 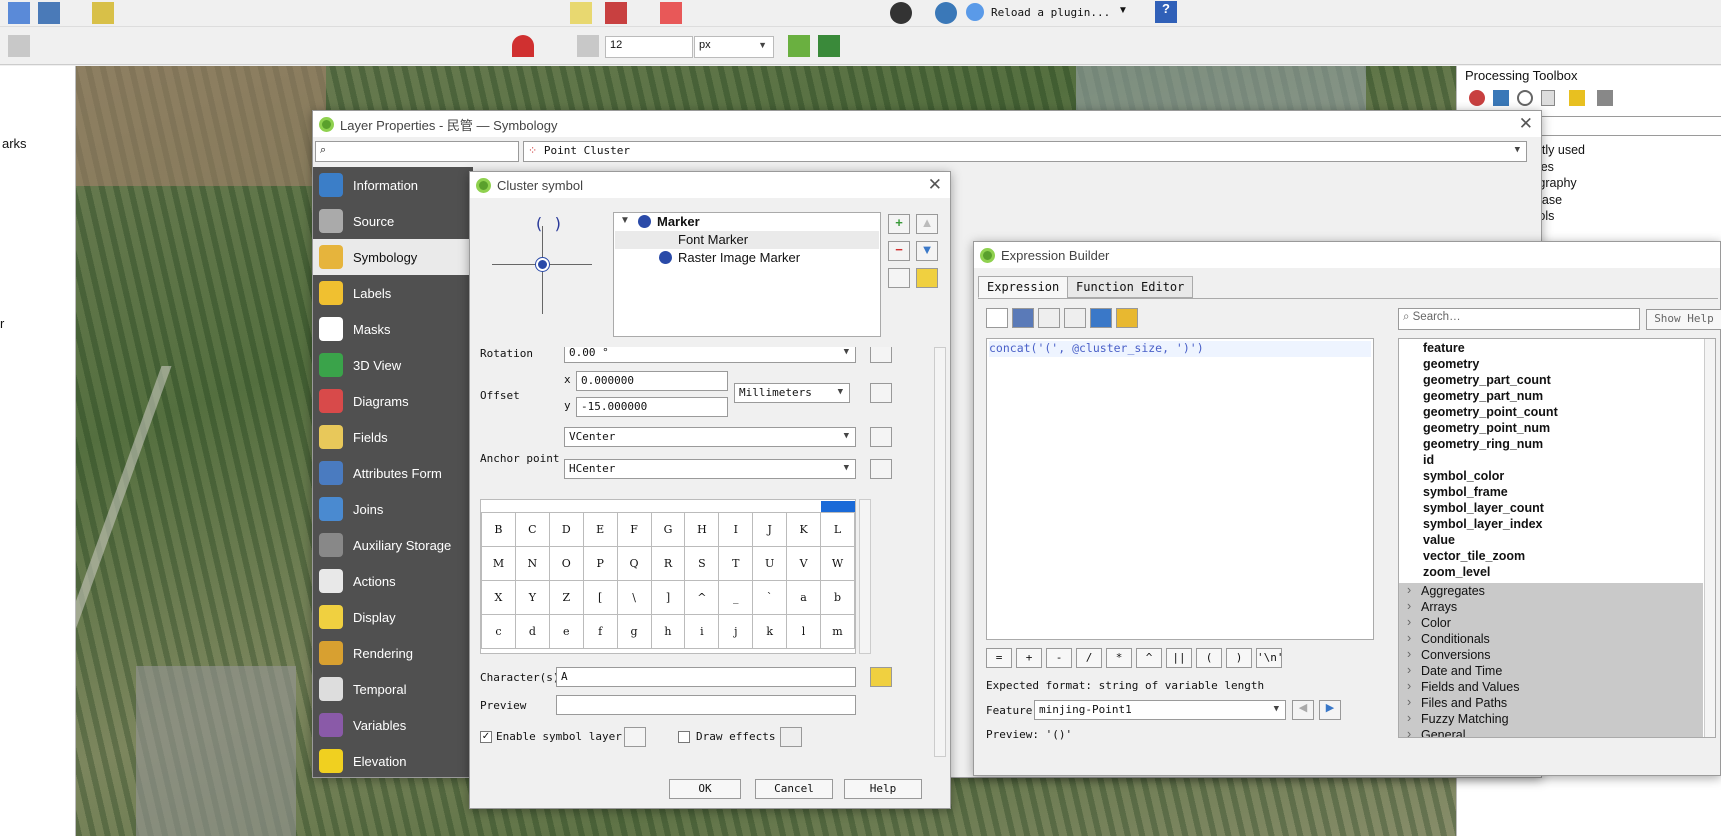 I want to click on char-cell: E, so click(x=600, y=529).